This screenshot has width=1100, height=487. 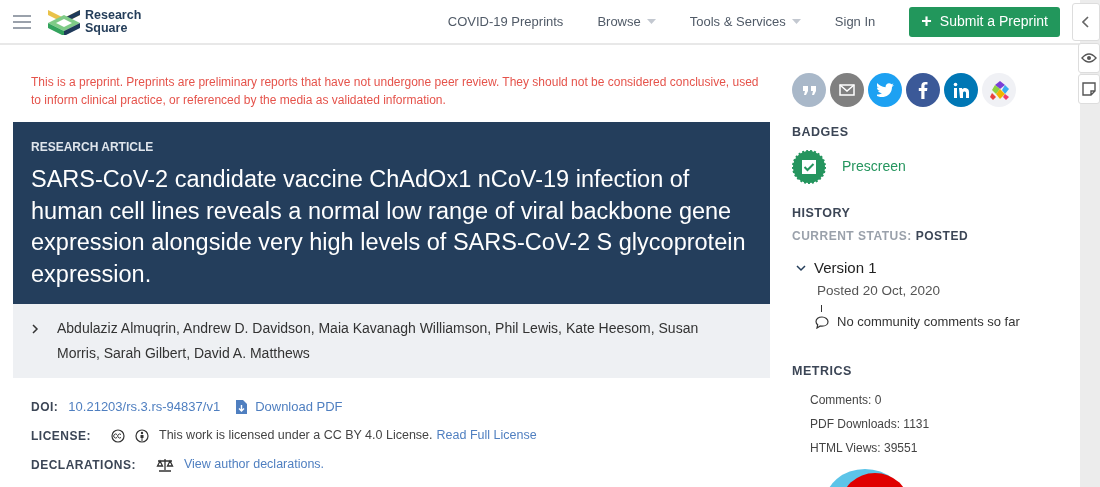 What do you see at coordinates (874, 167) in the screenshot?
I see `badge-label: Prescreen` at bounding box center [874, 167].